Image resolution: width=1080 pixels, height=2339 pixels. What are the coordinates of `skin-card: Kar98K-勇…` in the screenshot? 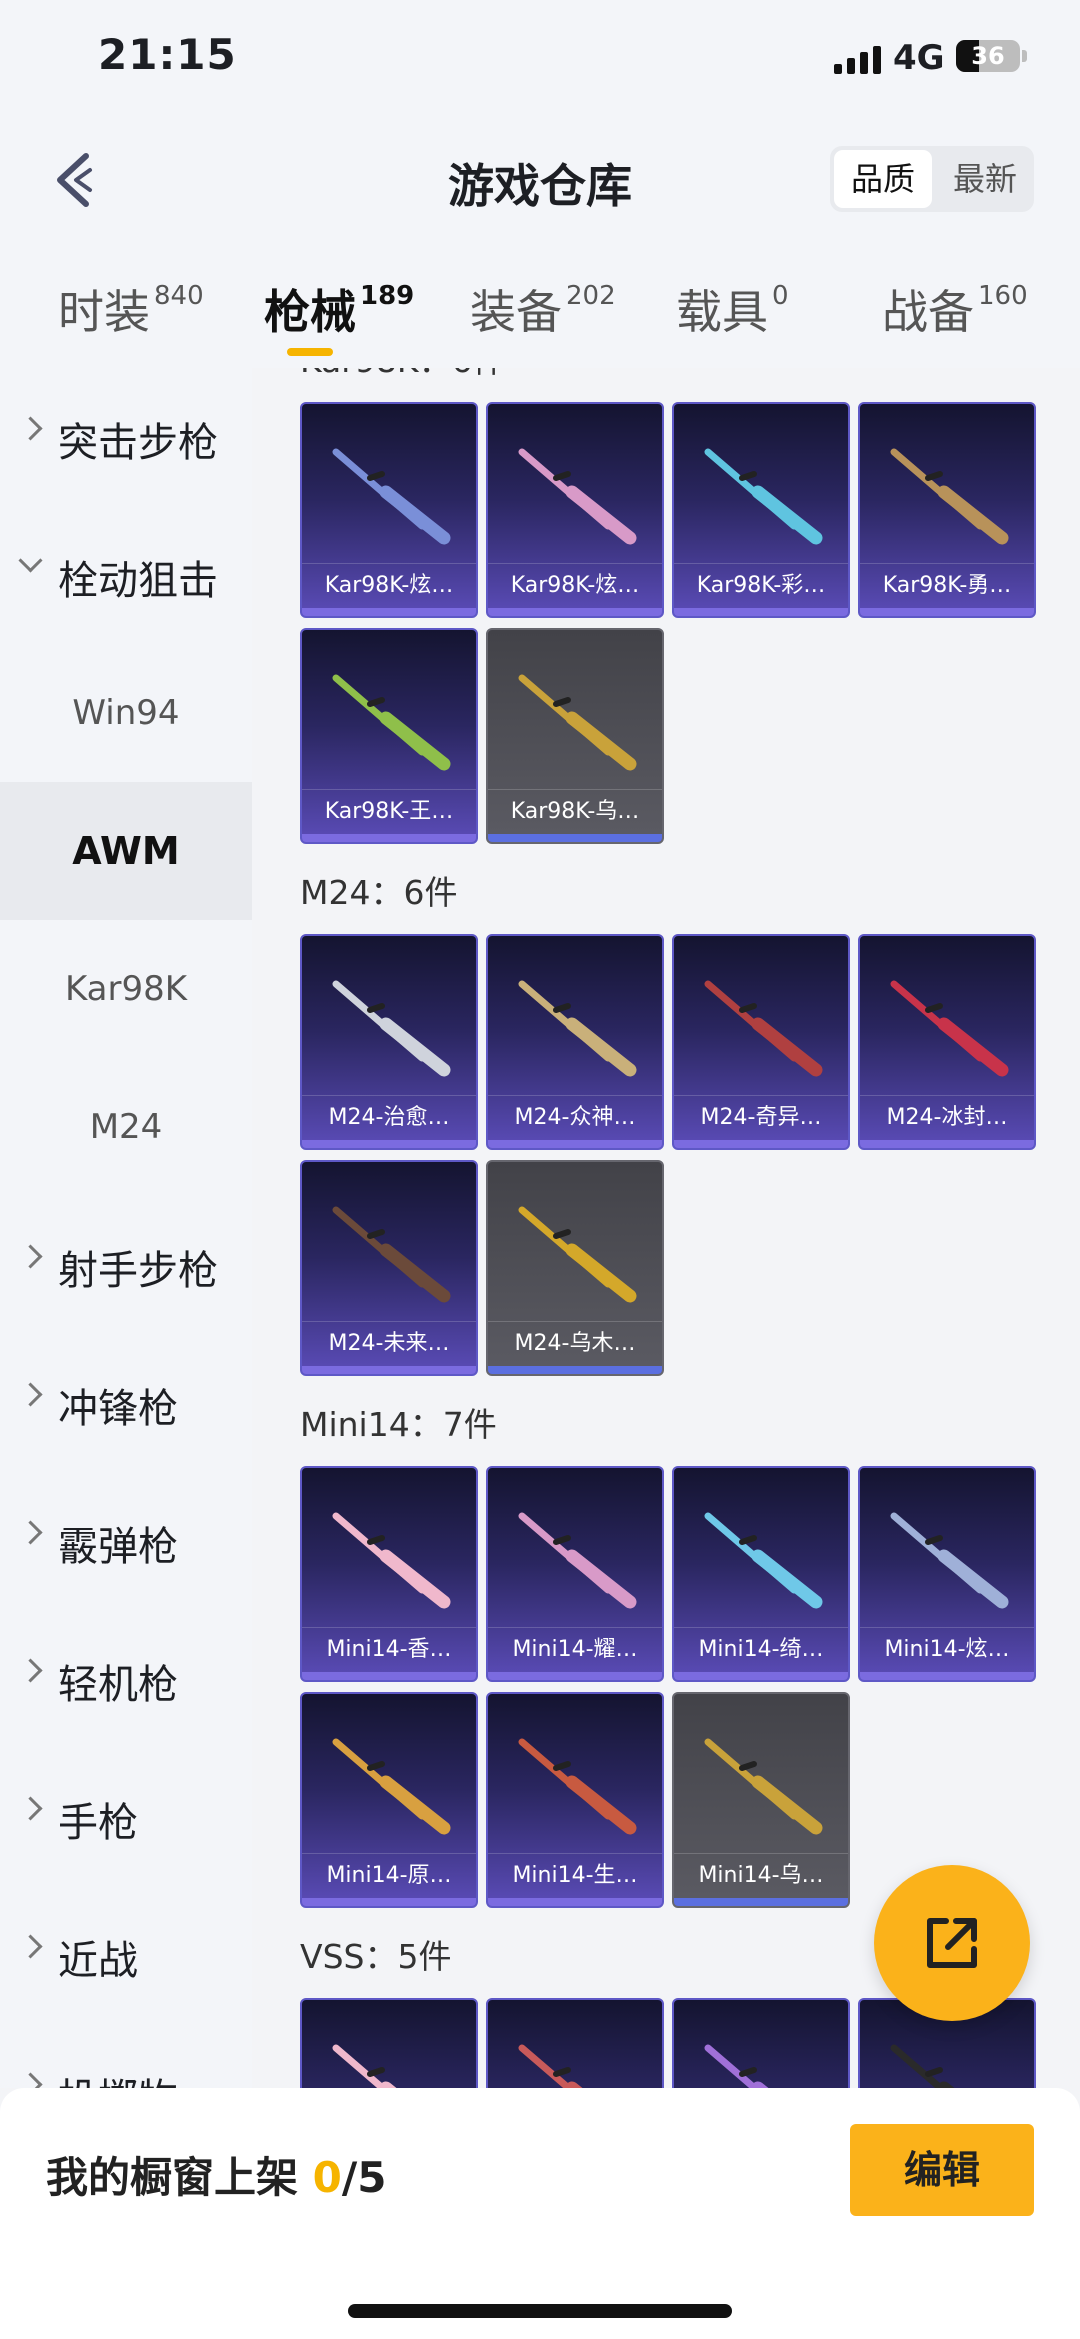 It's located at (947, 510).